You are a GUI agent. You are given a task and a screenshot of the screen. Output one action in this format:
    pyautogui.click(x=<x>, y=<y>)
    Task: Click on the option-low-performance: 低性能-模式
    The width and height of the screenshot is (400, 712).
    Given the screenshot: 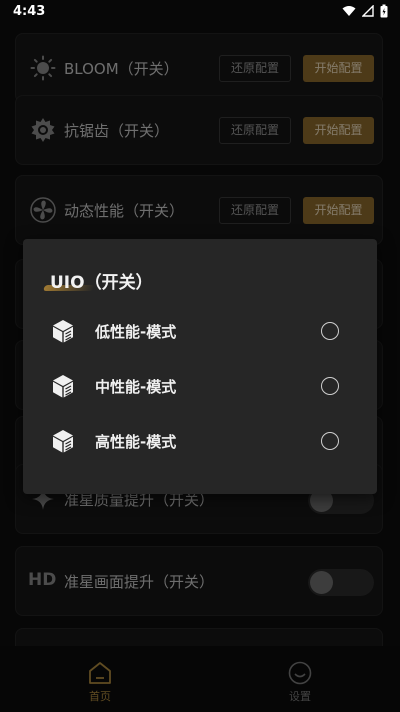 What is the action you would take?
    pyautogui.click(x=200, y=331)
    